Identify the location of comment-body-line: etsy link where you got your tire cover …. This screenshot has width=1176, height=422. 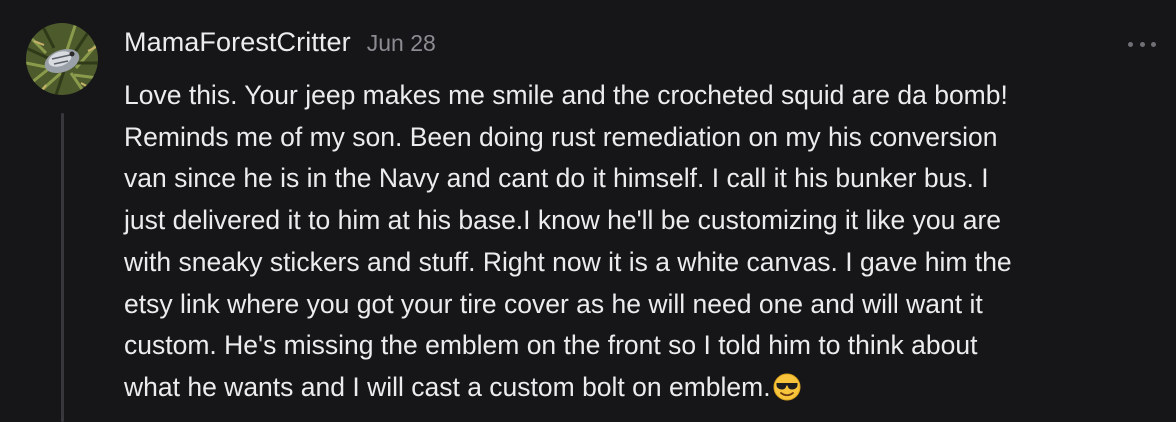
(553, 303).